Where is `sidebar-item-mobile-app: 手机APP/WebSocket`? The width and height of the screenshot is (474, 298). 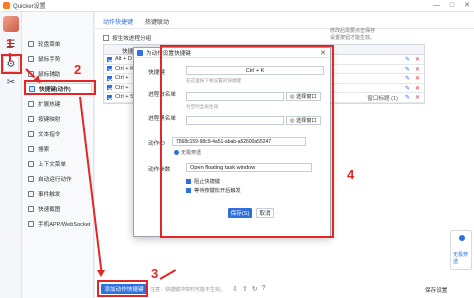
sidebar-item-mobile-app: 手机APP/WebSocket is located at coordinates (58, 223).